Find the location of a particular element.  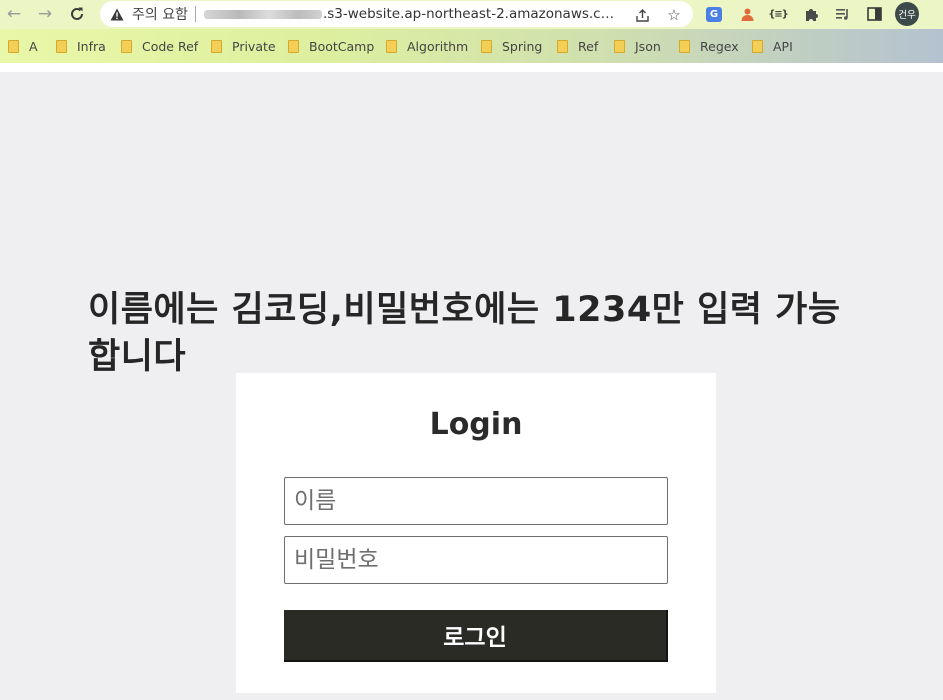

bookmark-folder-algorithm: Algorithm is located at coordinates (427, 46).